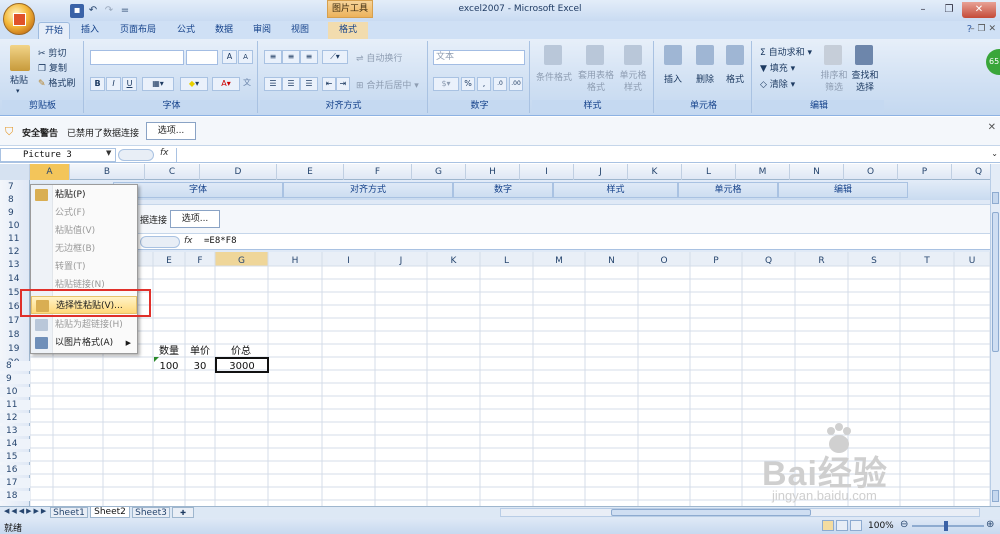  What do you see at coordinates (904, 524) in the screenshot?
I see `zoom-out-icon: ⊖` at bounding box center [904, 524].